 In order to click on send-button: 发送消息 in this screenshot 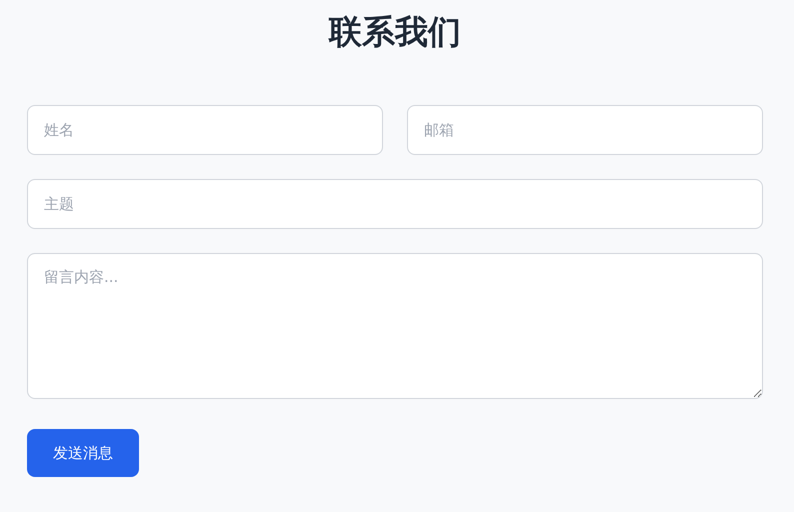, I will do `click(83, 453)`.